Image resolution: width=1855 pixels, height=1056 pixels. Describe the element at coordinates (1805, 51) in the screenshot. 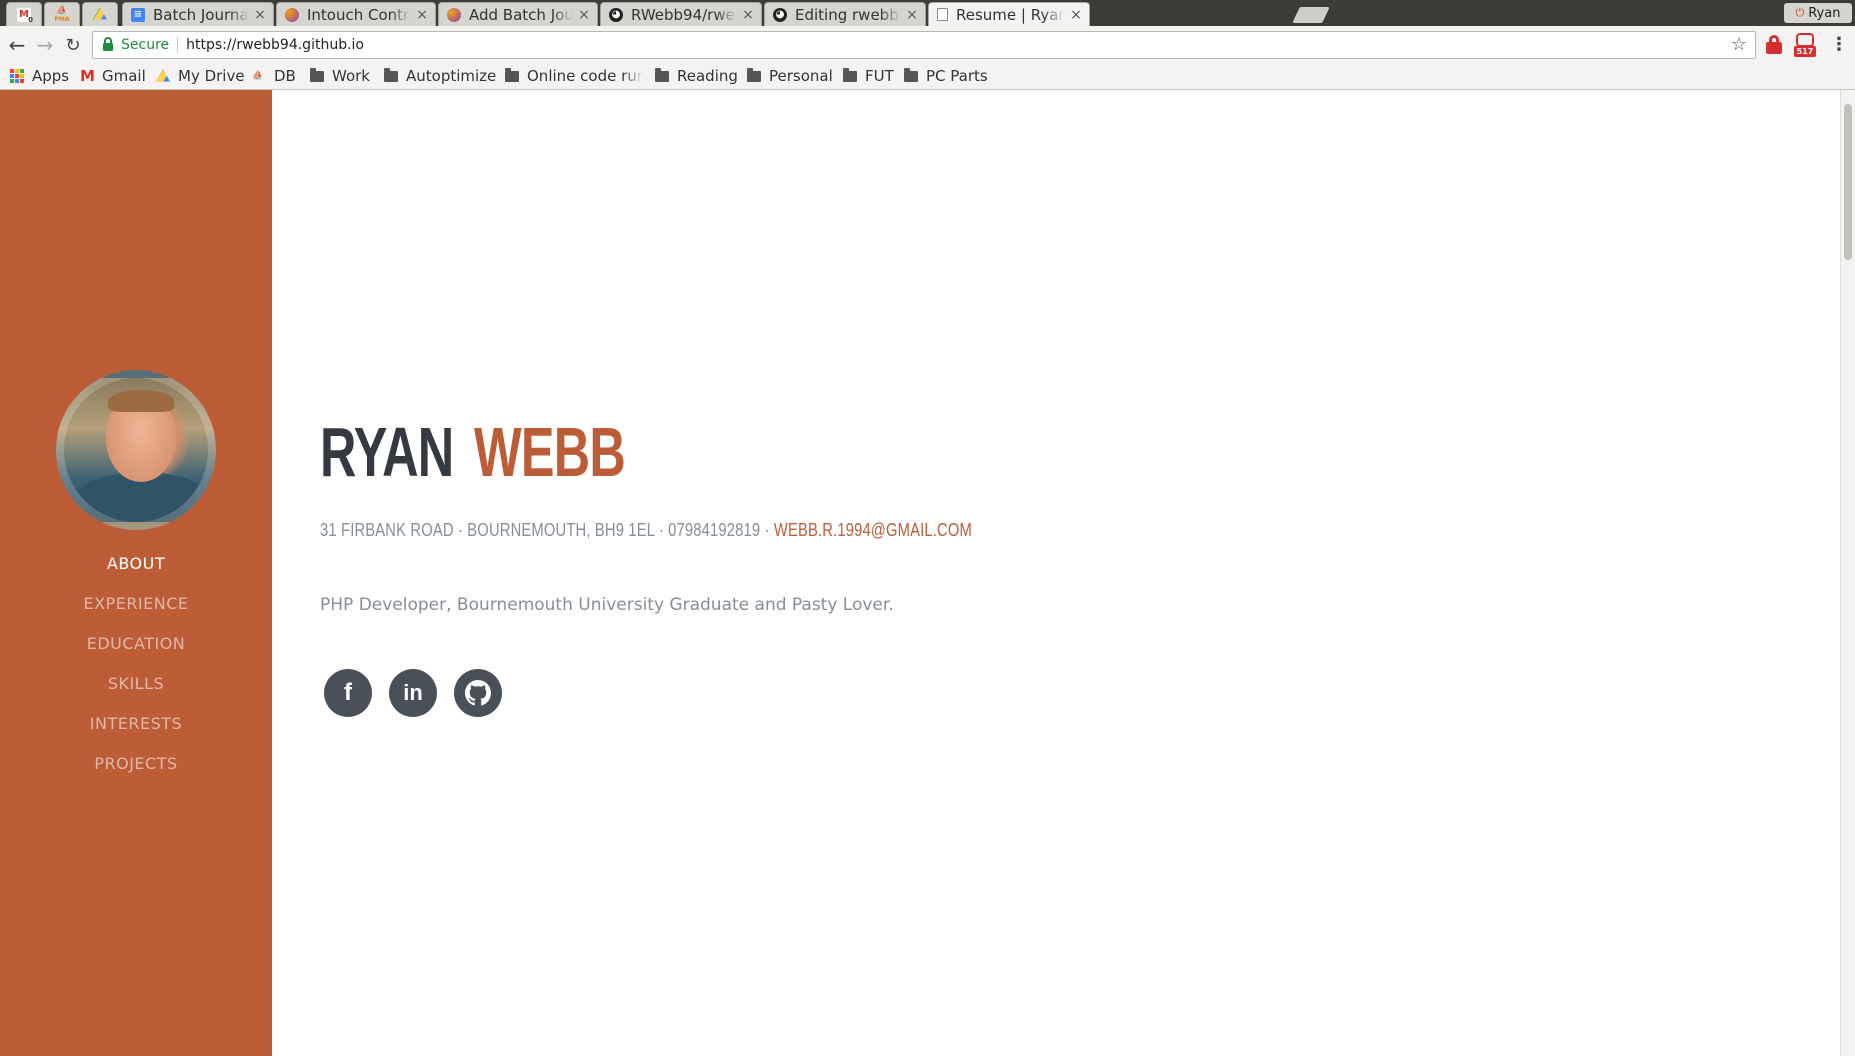

I see `extension-badge: 517` at that location.